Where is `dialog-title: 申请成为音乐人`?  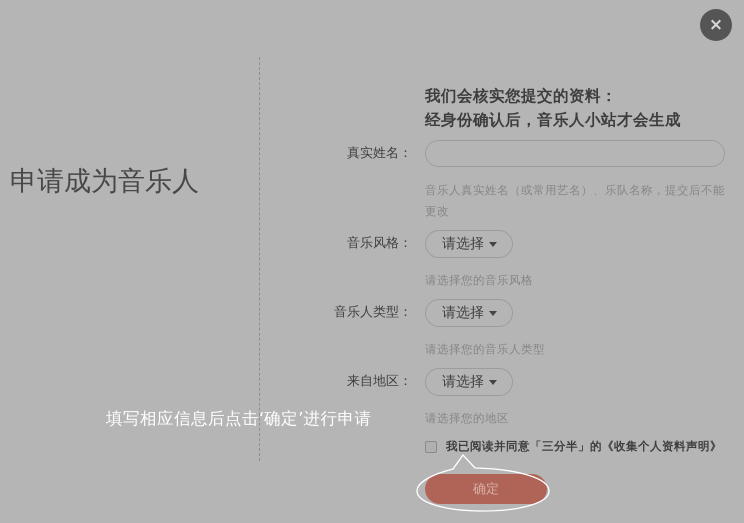 dialog-title: 申请成为音乐人 is located at coordinates (105, 182).